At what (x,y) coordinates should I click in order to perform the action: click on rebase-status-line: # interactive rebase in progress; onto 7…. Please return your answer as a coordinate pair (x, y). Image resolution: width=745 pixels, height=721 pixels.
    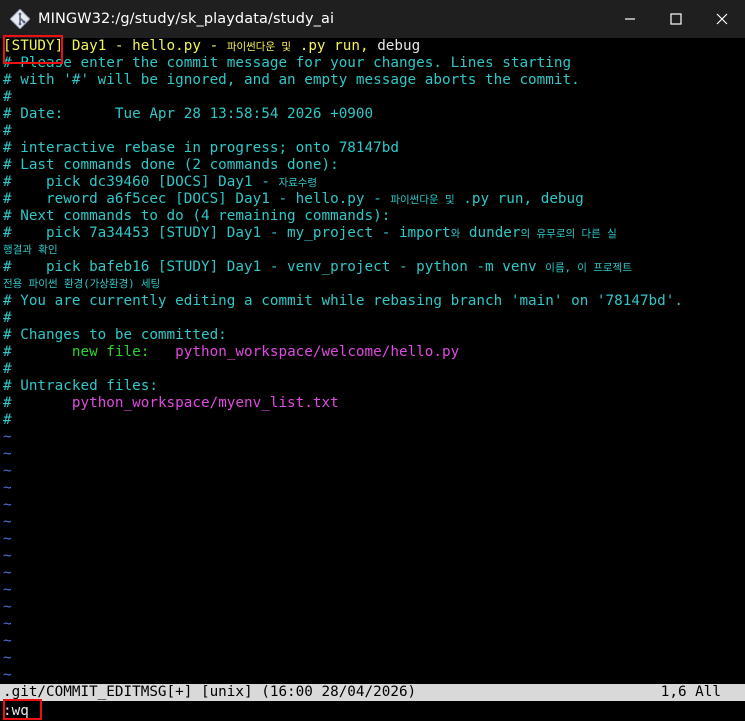
    Looking at the image, I should click on (201, 148).